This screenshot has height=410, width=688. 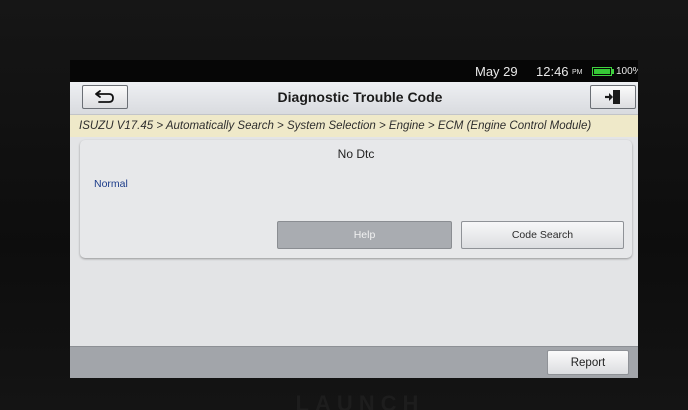 What do you see at coordinates (496, 71) in the screenshot?
I see `status-date: May 29` at bounding box center [496, 71].